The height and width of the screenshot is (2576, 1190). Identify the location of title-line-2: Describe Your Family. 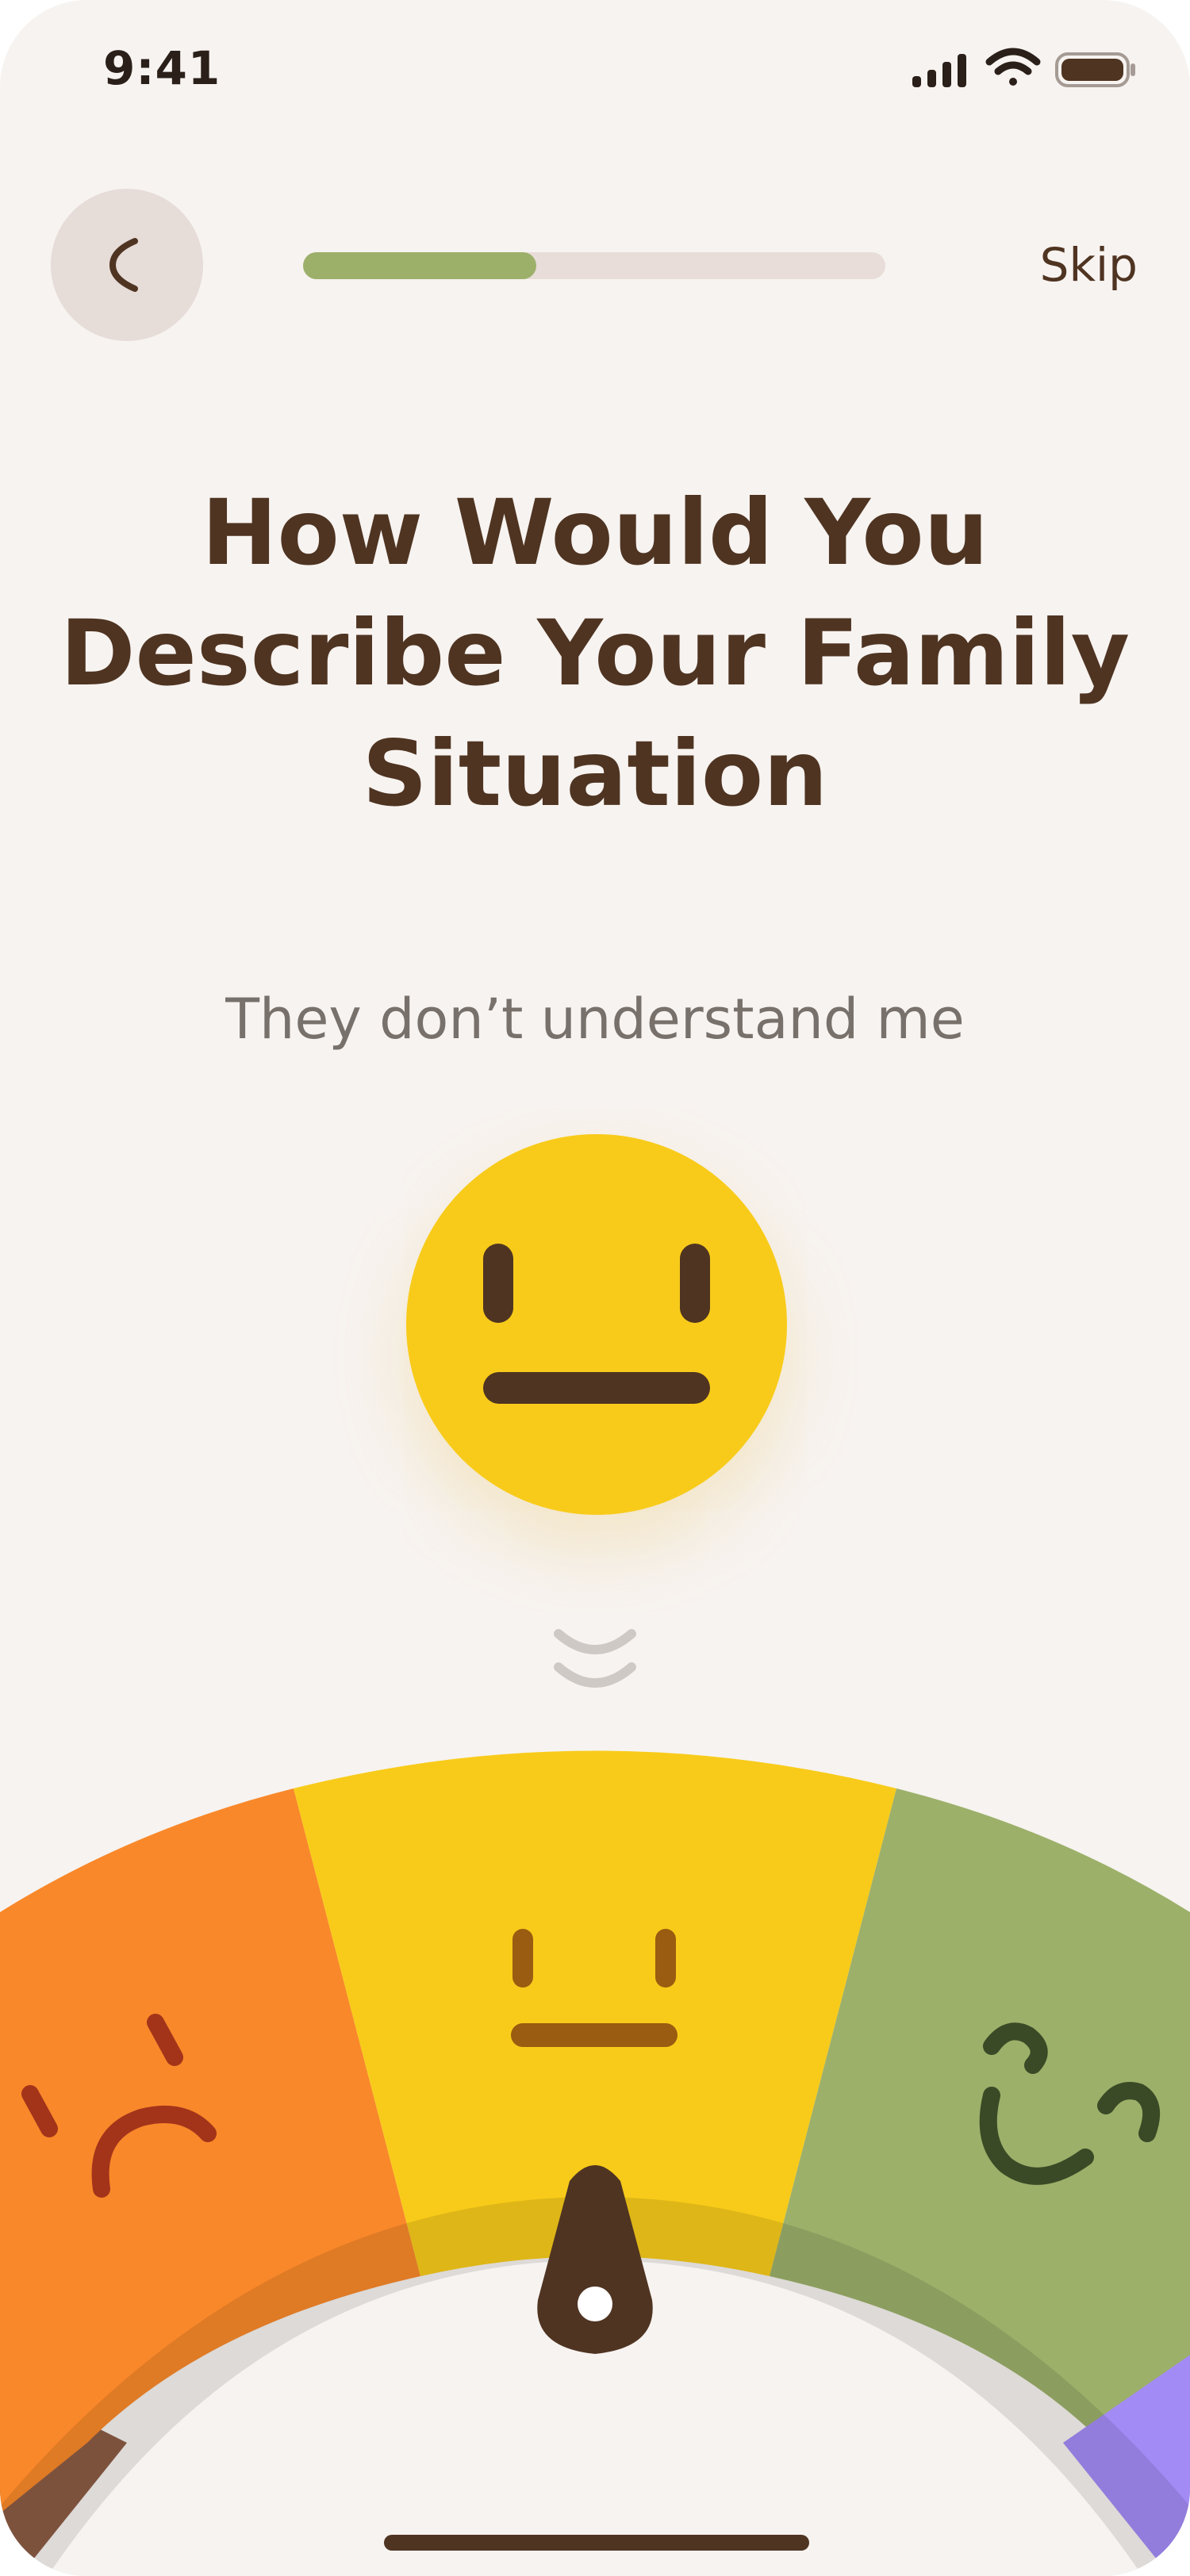
(595, 653).